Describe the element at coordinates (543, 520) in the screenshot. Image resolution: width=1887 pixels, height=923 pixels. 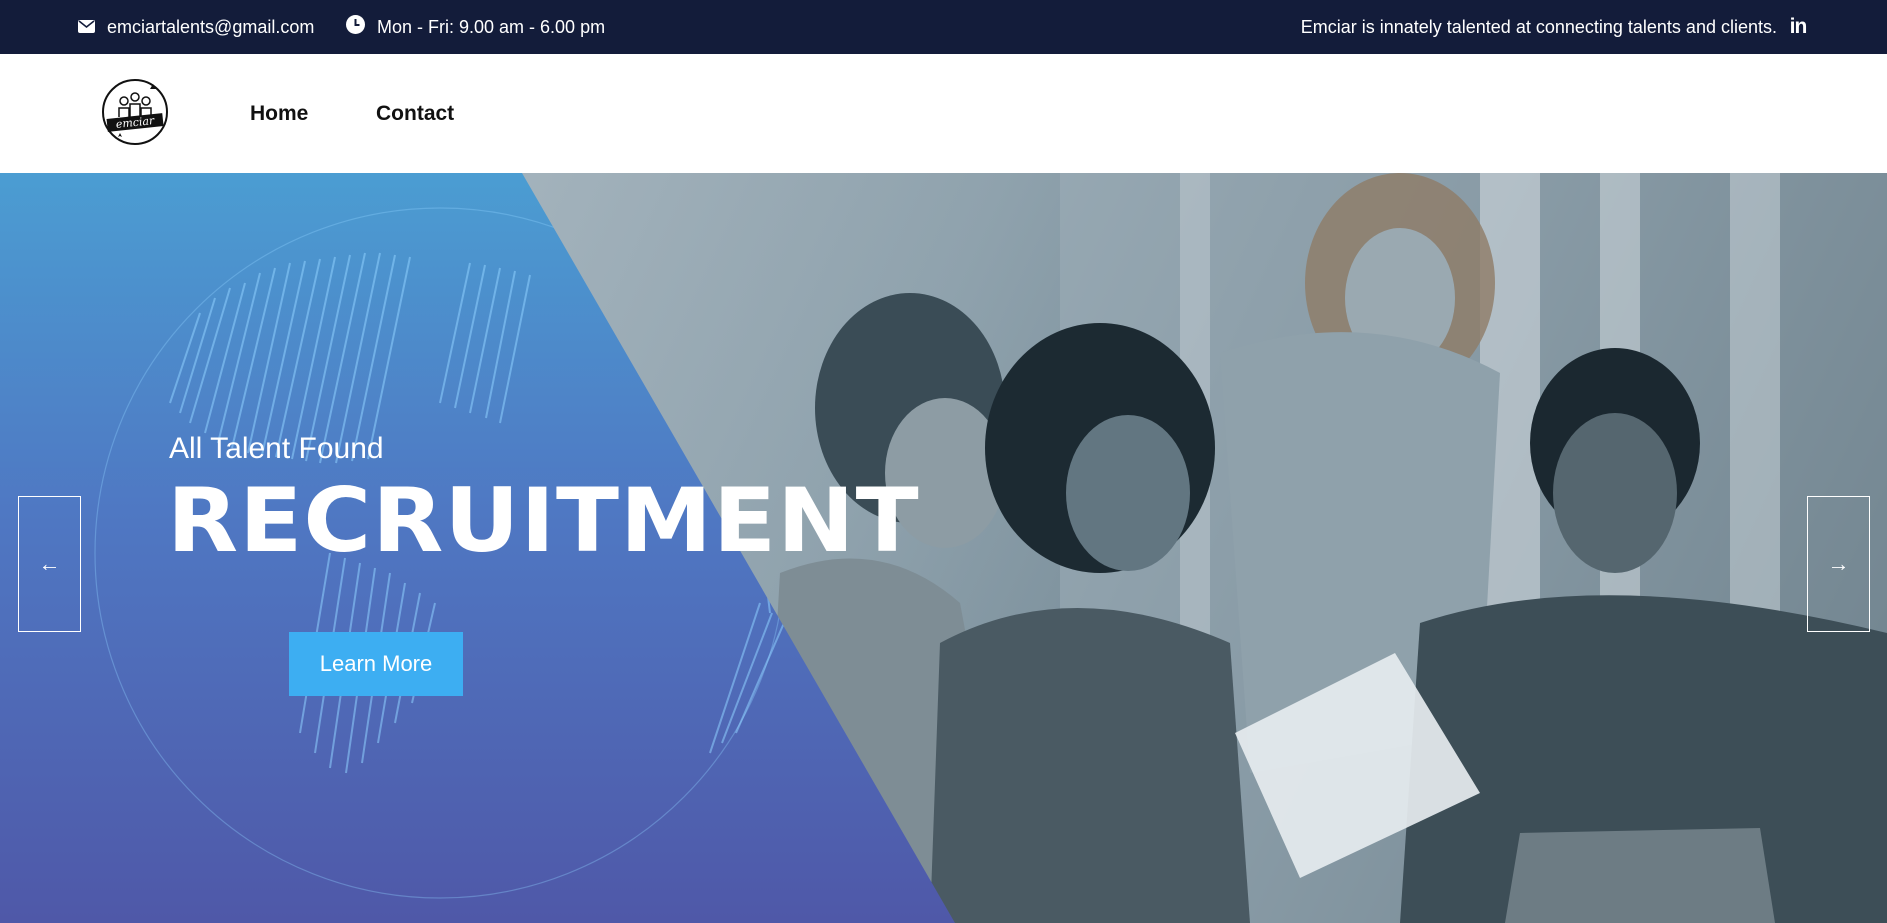
I see `hero-title: RECRUITMENT` at that location.